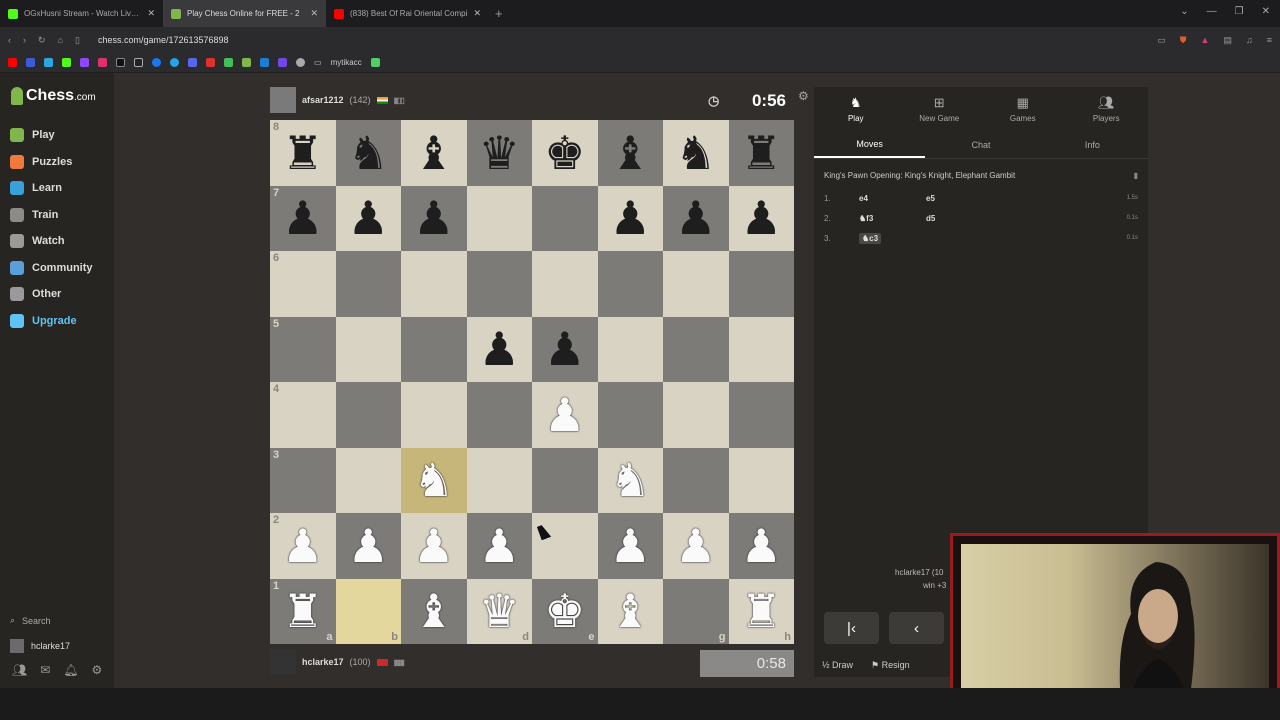  What do you see at coordinates (696, 546) in the screenshot?
I see `square-g2: ♟` at bounding box center [696, 546].